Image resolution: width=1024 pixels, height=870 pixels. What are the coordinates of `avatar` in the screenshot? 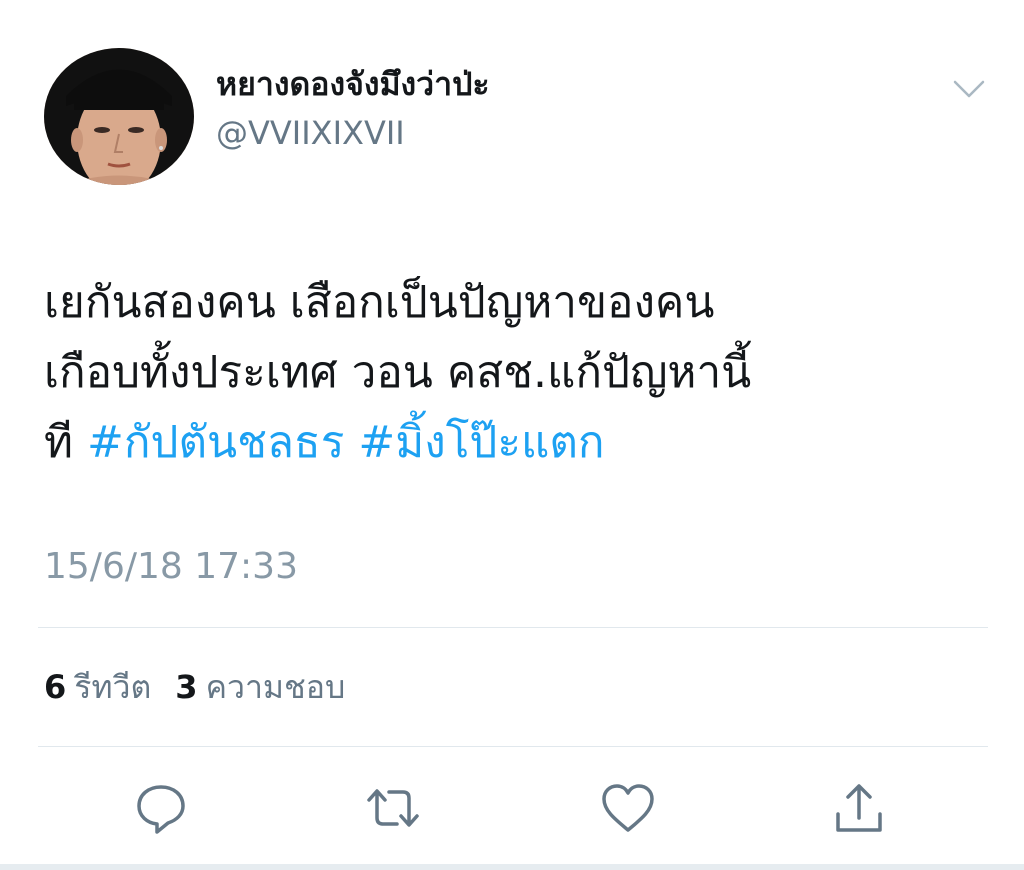 It's located at (119, 116).